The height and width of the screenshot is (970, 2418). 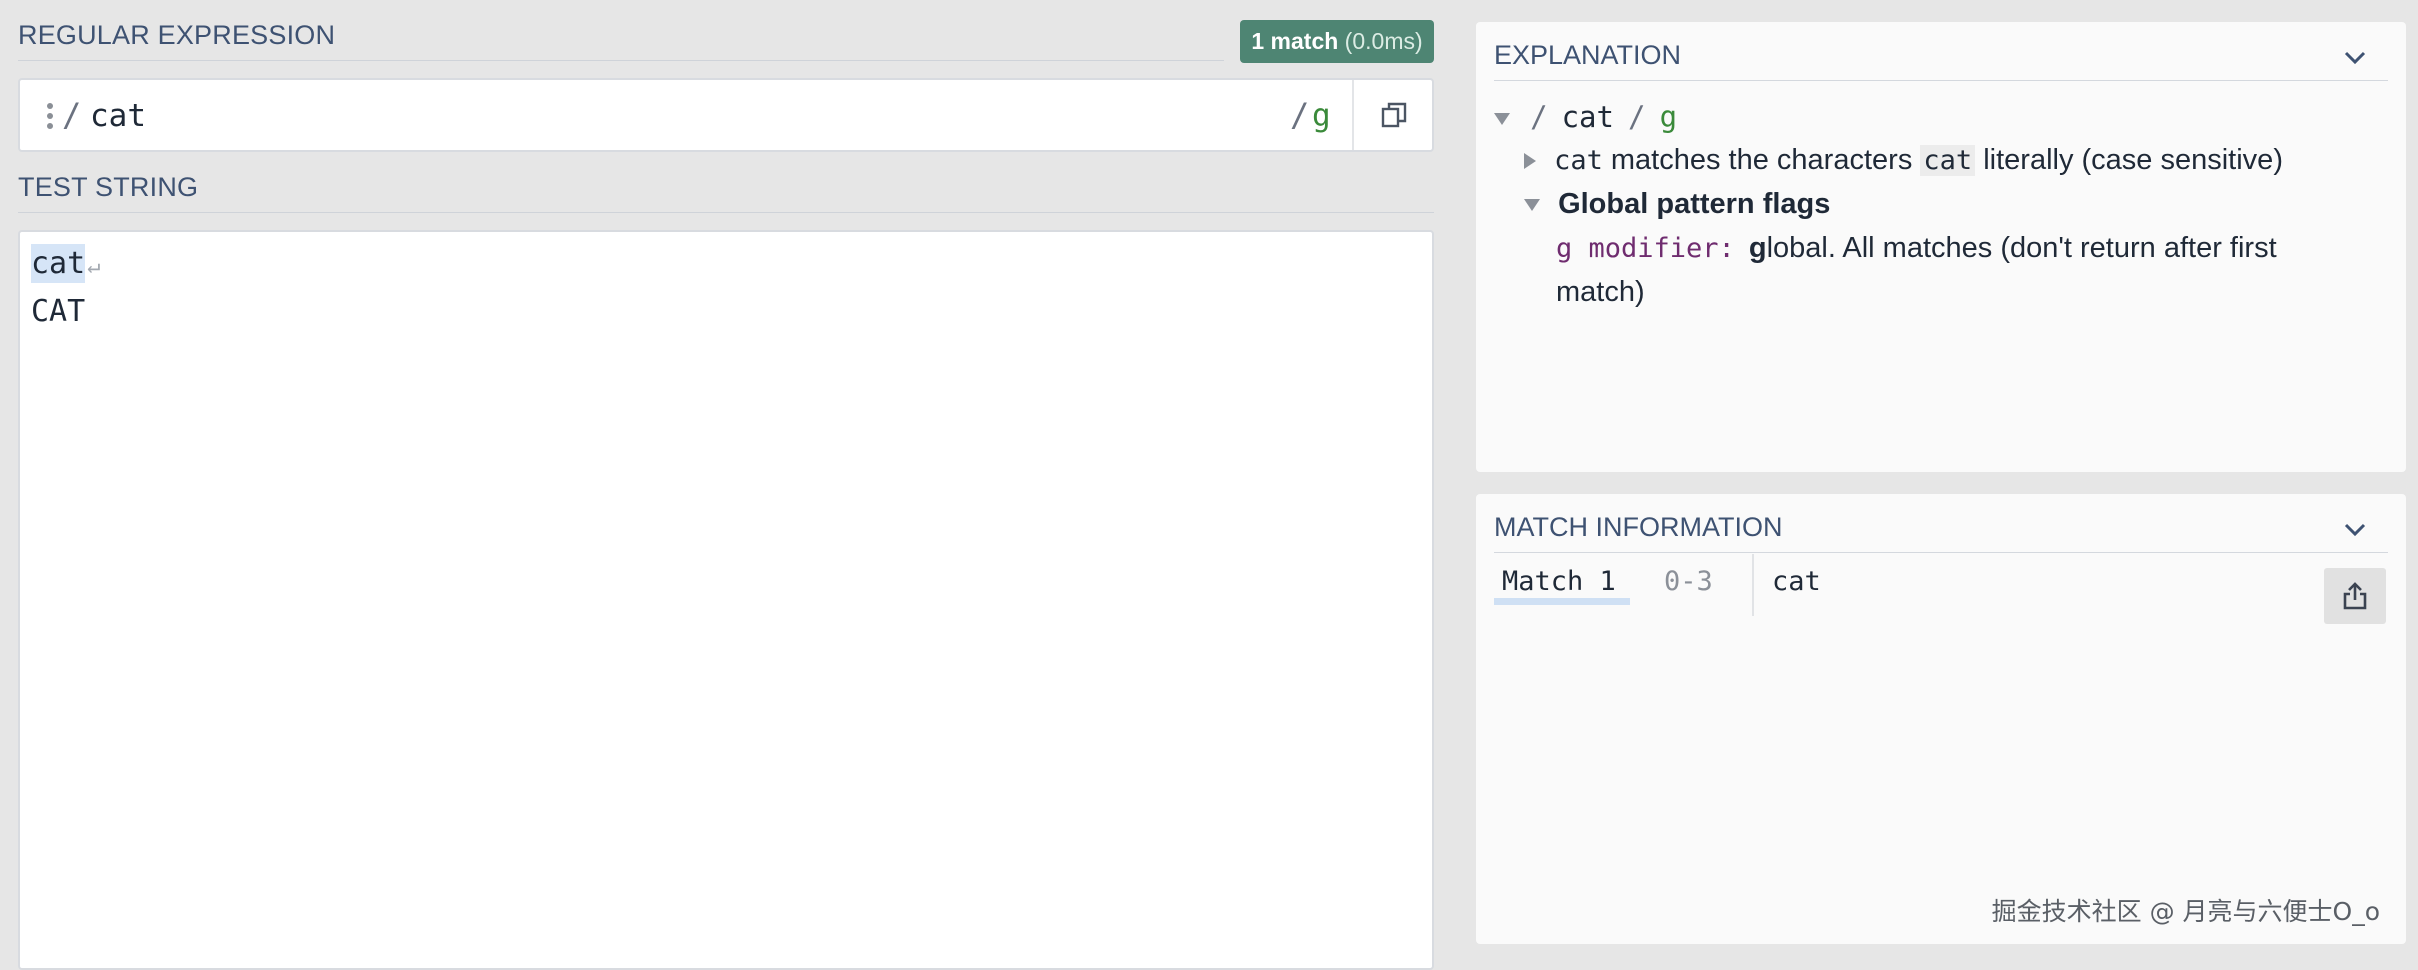 What do you see at coordinates (2185, 911) in the screenshot?
I see `watermark-text: 掘金技术社区 @ 月亮与六便士O_o` at bounding box center [2185, 911].